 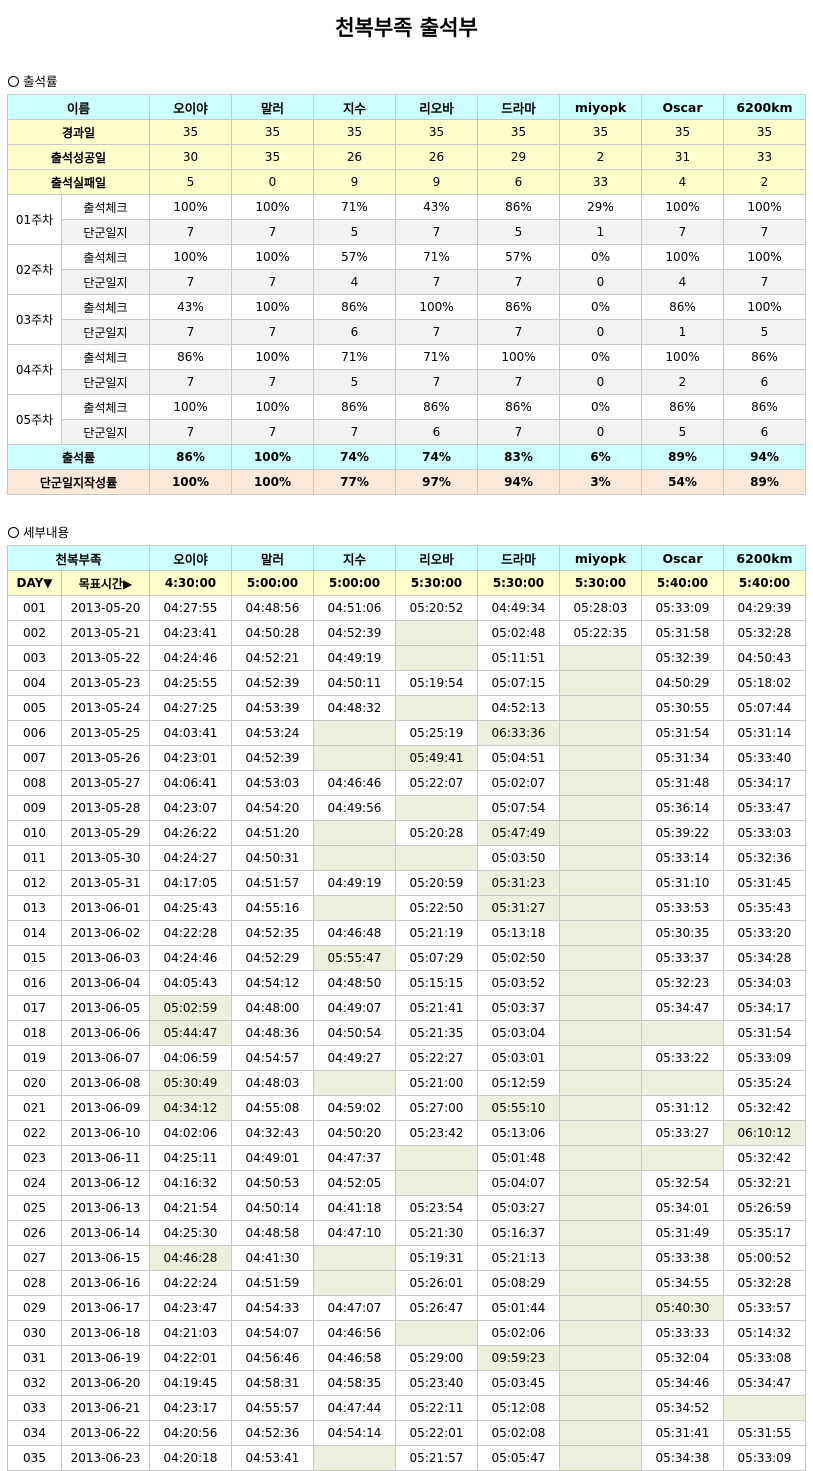 I want to click on wake-time: 05:21:13, so click(x=518, y=1258).